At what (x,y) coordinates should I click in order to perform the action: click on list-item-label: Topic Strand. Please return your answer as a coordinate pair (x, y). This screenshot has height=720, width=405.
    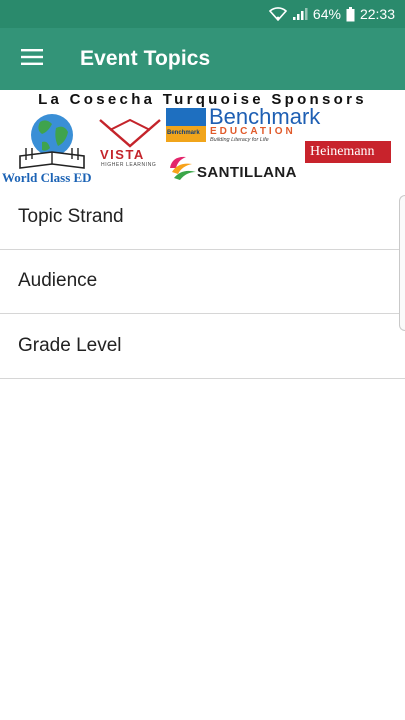
    Looking at the image, I should click on (71, 216).